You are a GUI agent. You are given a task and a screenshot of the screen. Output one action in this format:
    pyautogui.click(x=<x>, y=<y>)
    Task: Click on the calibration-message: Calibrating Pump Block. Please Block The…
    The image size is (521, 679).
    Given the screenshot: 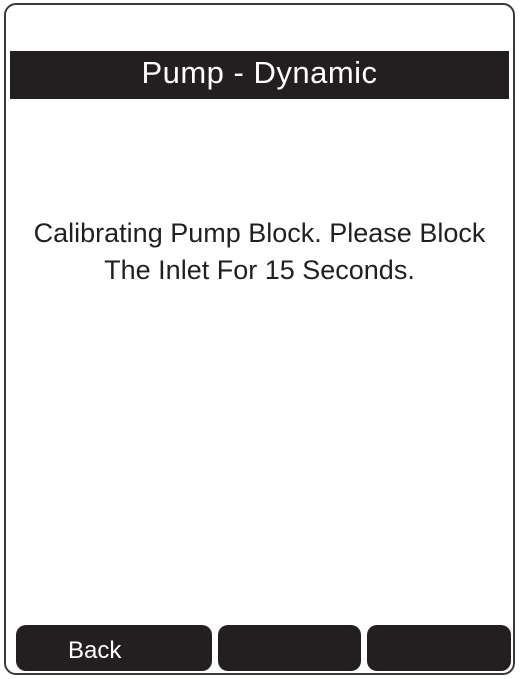 What is the action you would take?
    pyautogui.click(x=259, y=252)
    